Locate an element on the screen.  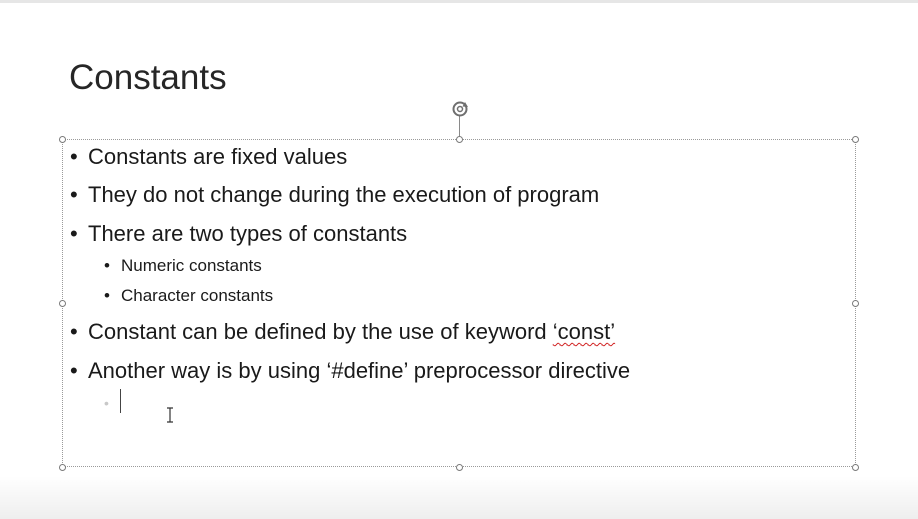
ibeam-cursor-icon is located at coordinates (170, 415).